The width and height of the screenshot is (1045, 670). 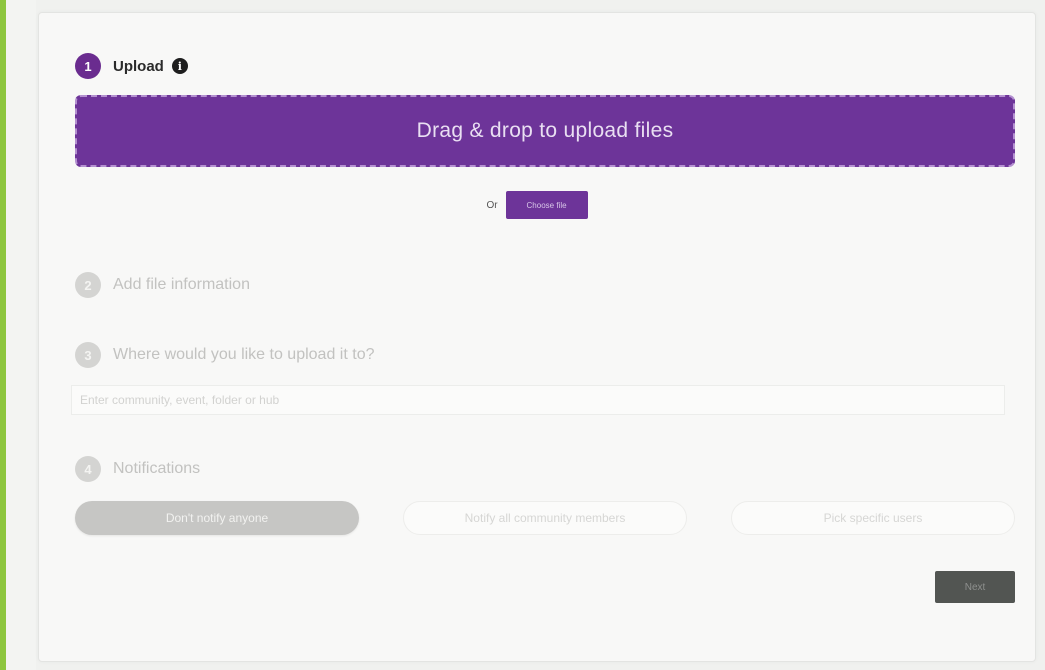 What do you see at coordinates (179, 66) in the screenshot?
I see `info-icon: i` at bounding box center [179, 66].